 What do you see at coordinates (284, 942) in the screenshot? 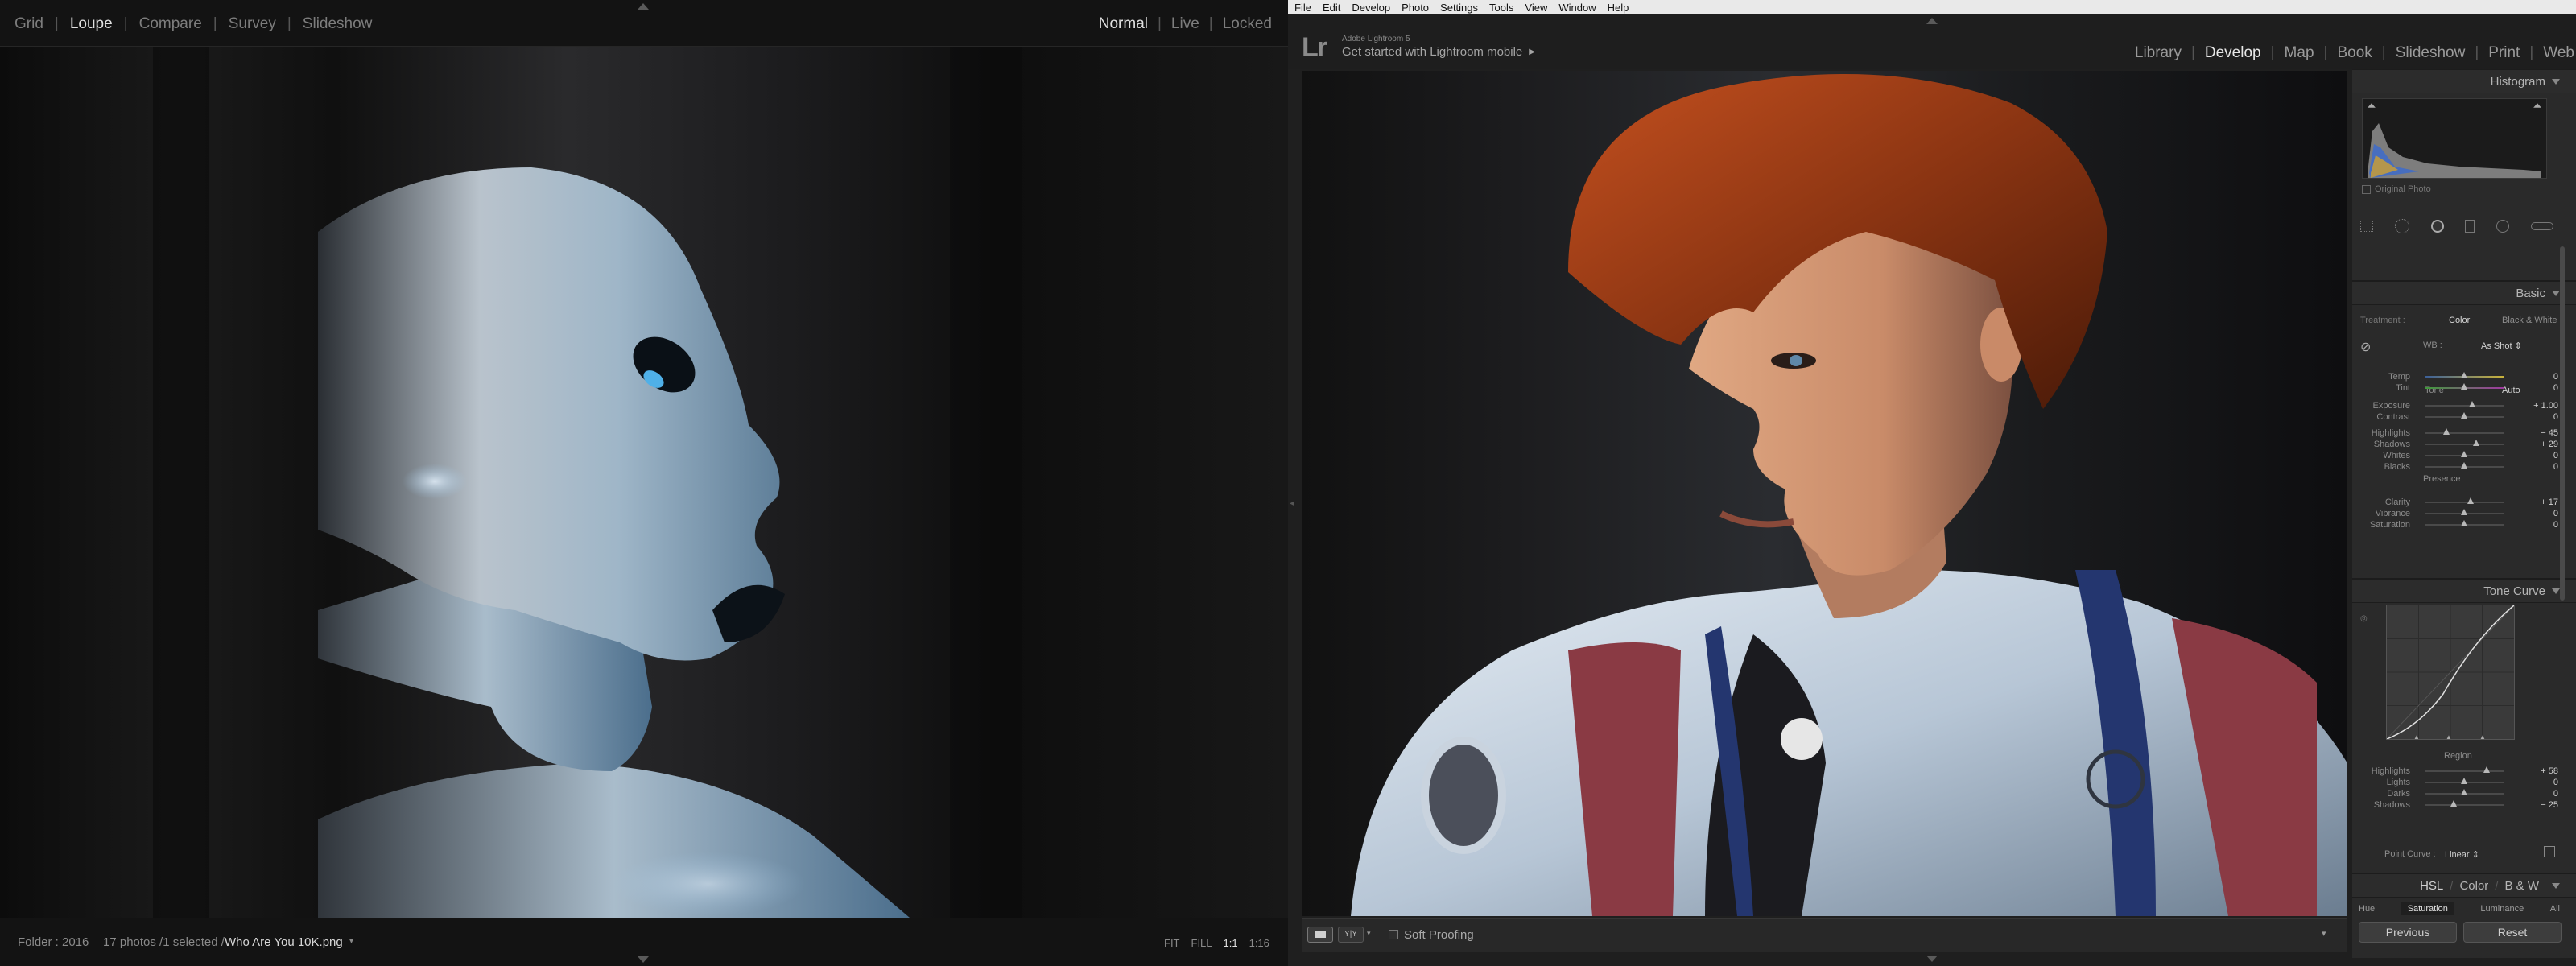
I see `filename: Who Are You 10K.png` at bounding box center [284, 942].